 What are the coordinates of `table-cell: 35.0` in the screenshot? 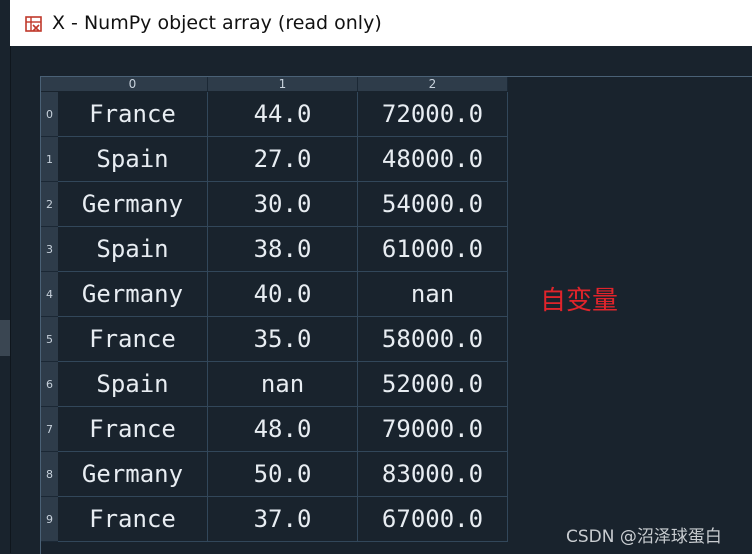 It's located at (283, 339).